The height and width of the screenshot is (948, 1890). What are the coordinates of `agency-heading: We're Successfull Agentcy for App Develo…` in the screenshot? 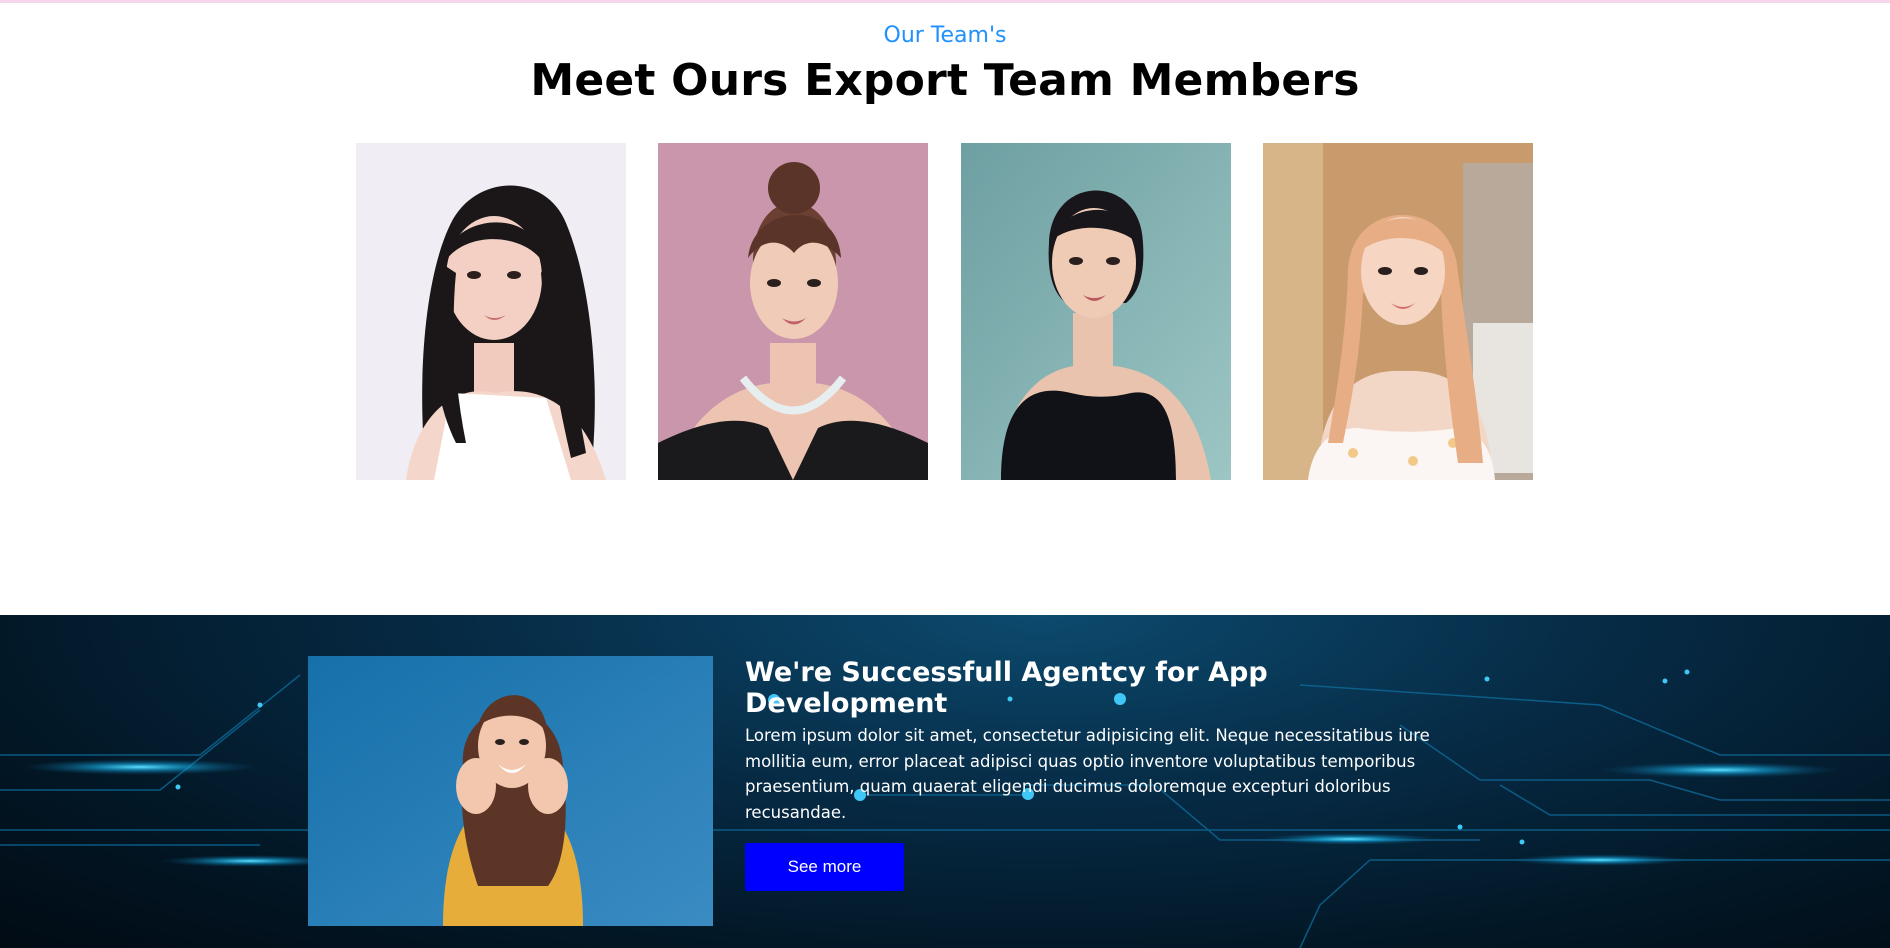 It's located at (1006, 688).